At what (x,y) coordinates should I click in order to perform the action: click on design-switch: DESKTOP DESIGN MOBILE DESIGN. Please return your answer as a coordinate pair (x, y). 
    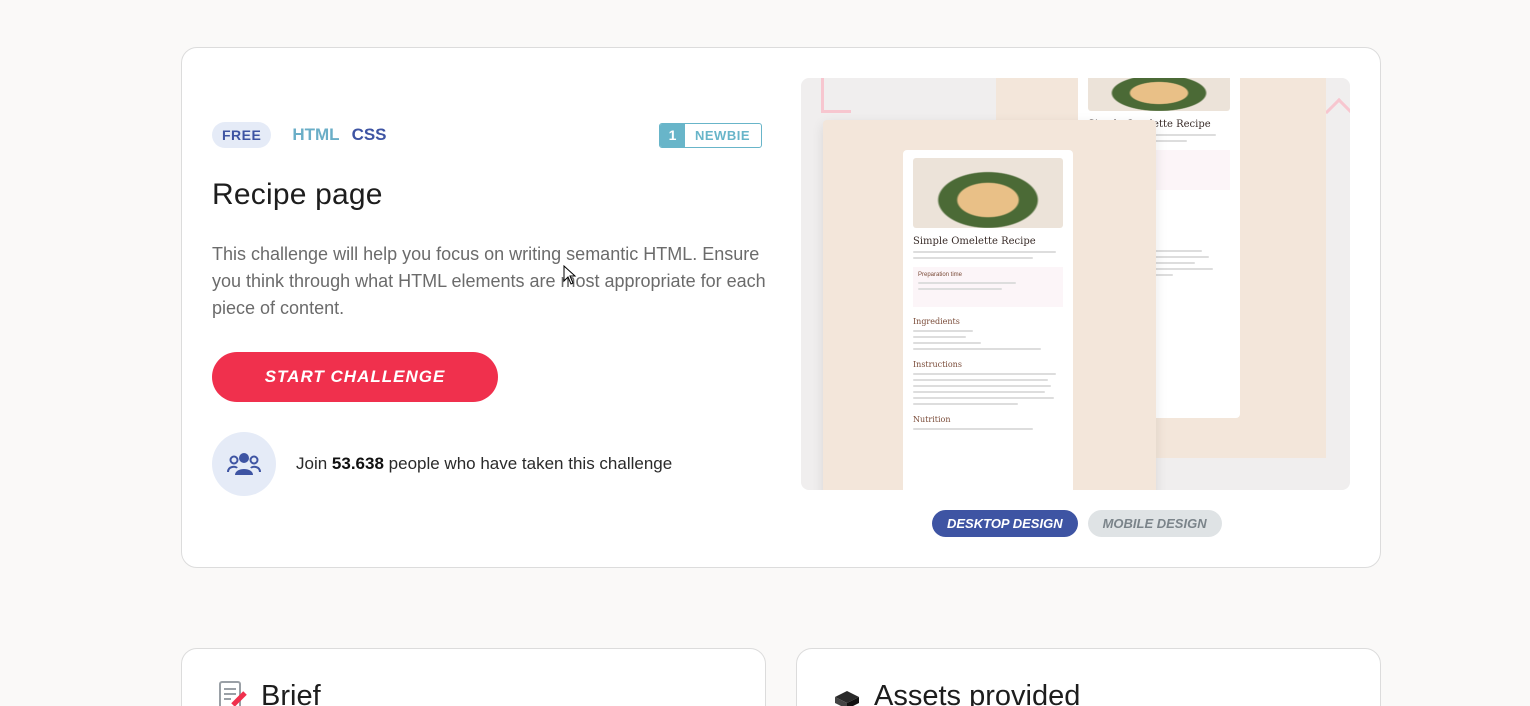
    Looking at the image, I should click on (1077, 523).